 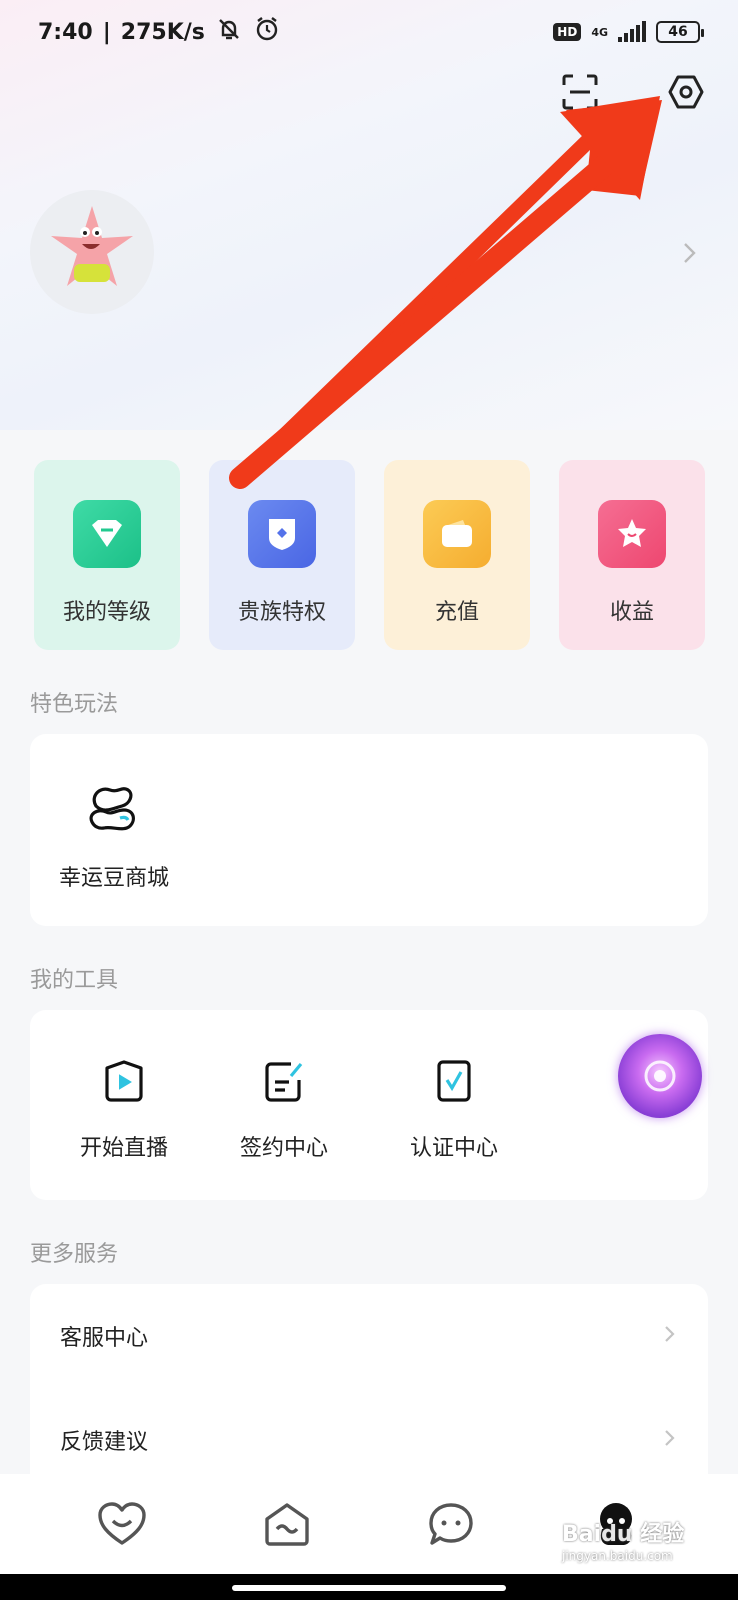 What do you see at coordinates (282, 534) in the screenshot?
I see `shield-icon` at bounding box center [282, 534].